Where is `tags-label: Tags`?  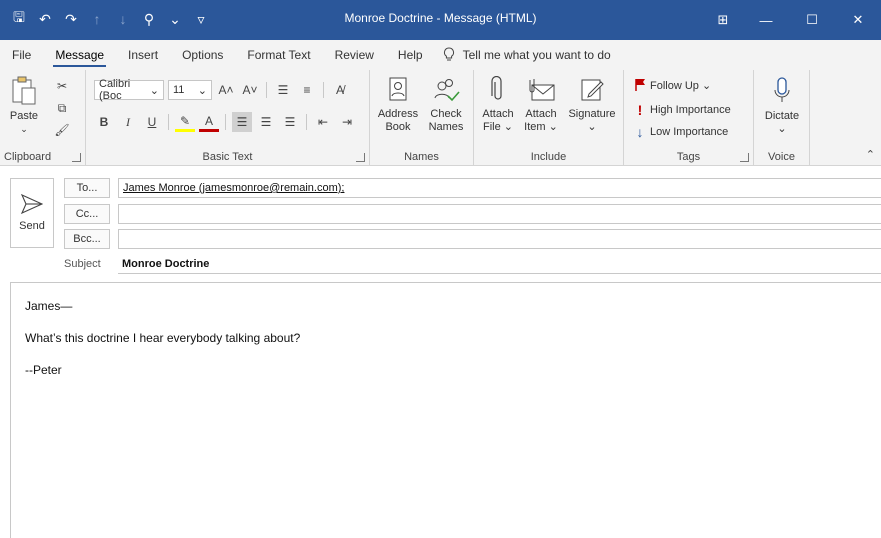
tags-label: Tags is located at coordinates (688, 157).